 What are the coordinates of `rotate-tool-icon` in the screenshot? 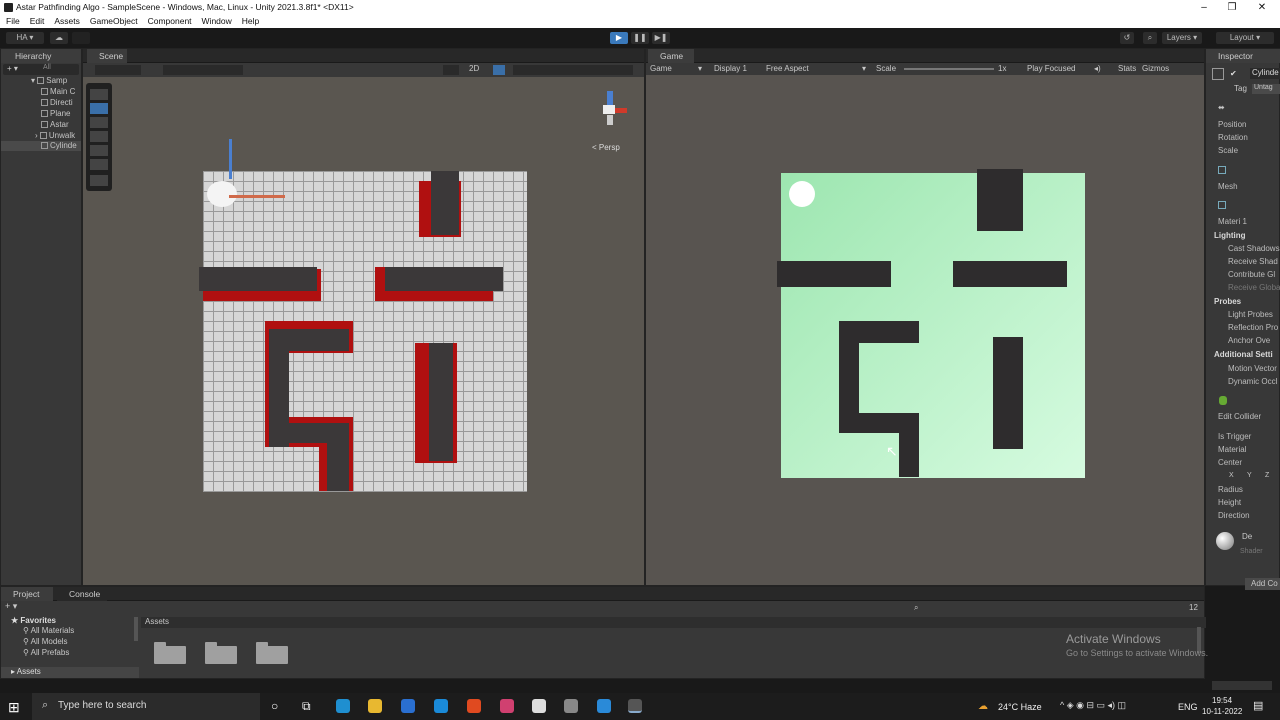 It's located at (99, 122).